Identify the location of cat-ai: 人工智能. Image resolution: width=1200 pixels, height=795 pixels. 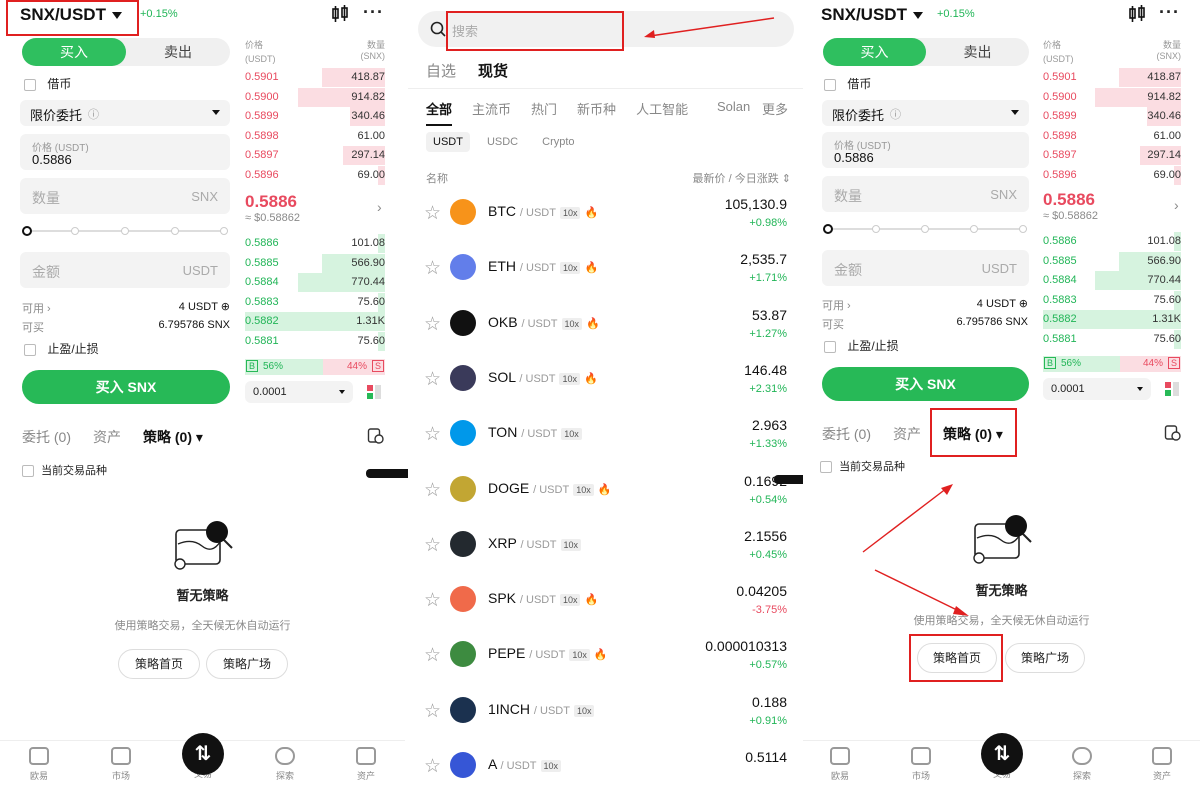
(662, 112).